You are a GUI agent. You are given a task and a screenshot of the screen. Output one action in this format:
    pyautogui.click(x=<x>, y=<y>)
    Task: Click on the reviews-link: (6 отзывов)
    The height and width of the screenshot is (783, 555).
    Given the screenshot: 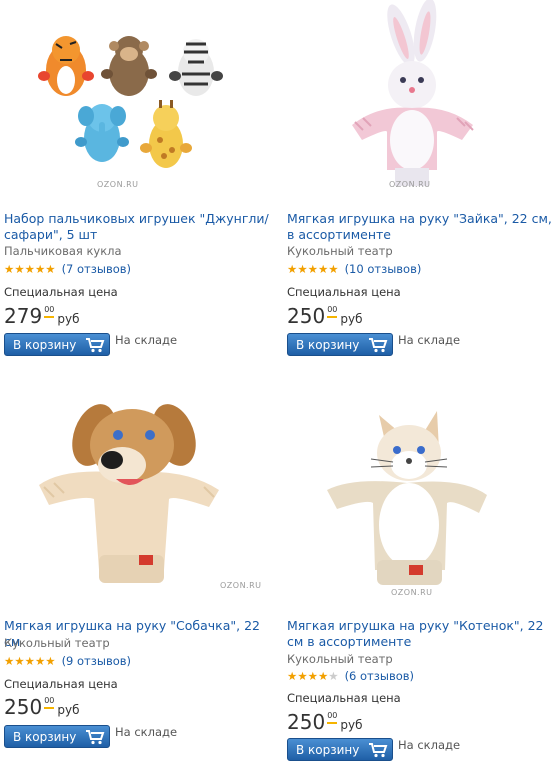 What is the action you would take?
    pyautogui.click(x=379, y=676)
    